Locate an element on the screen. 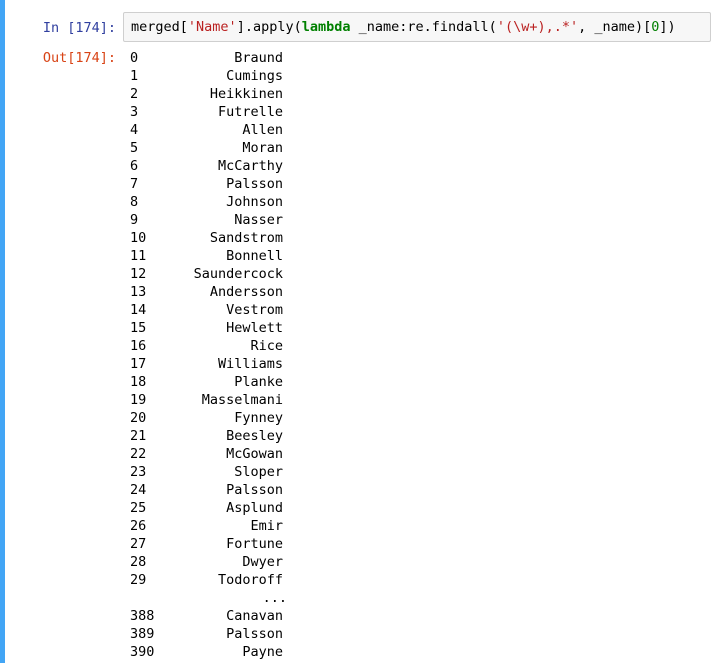  series-value: Dwyer is located at coordinates (262, 562).